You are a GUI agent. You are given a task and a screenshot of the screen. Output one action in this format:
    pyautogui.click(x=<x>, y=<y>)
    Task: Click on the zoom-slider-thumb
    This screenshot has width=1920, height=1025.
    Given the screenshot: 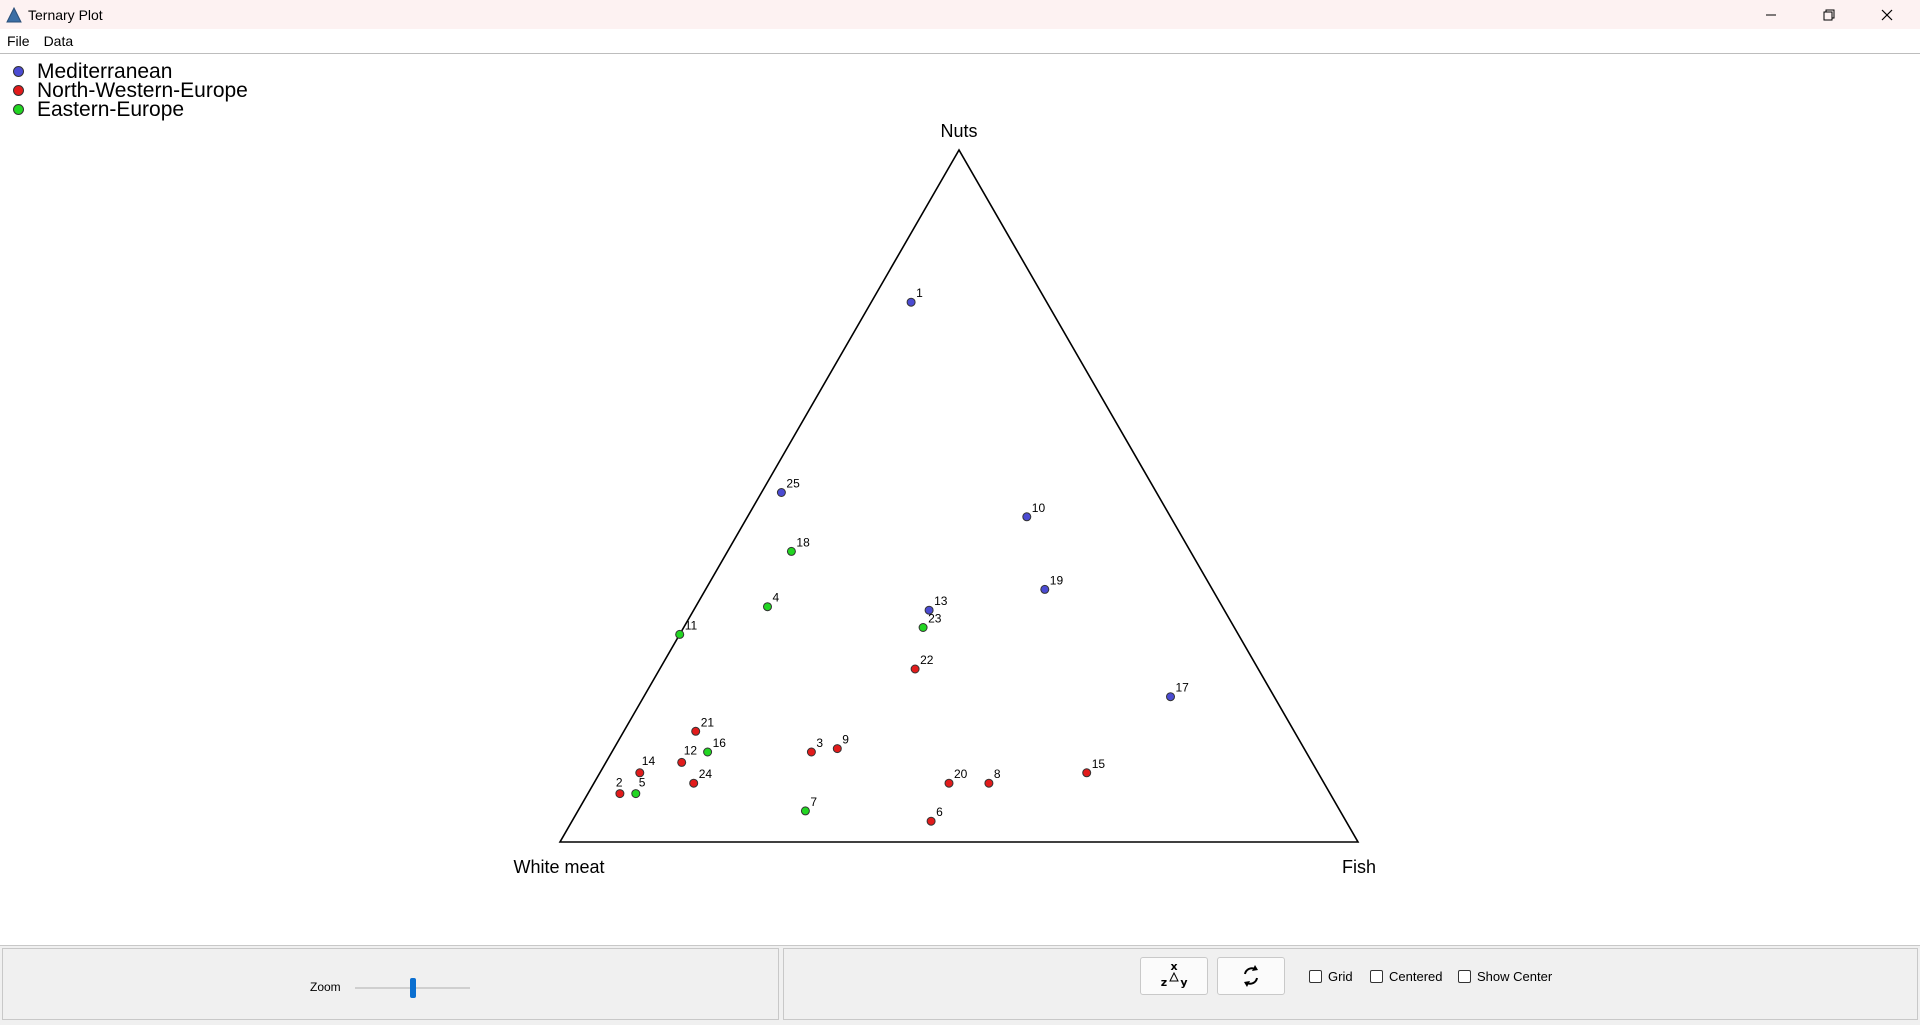 What is the action you would take?
    pyautogui.click(x=412, y=988)
    